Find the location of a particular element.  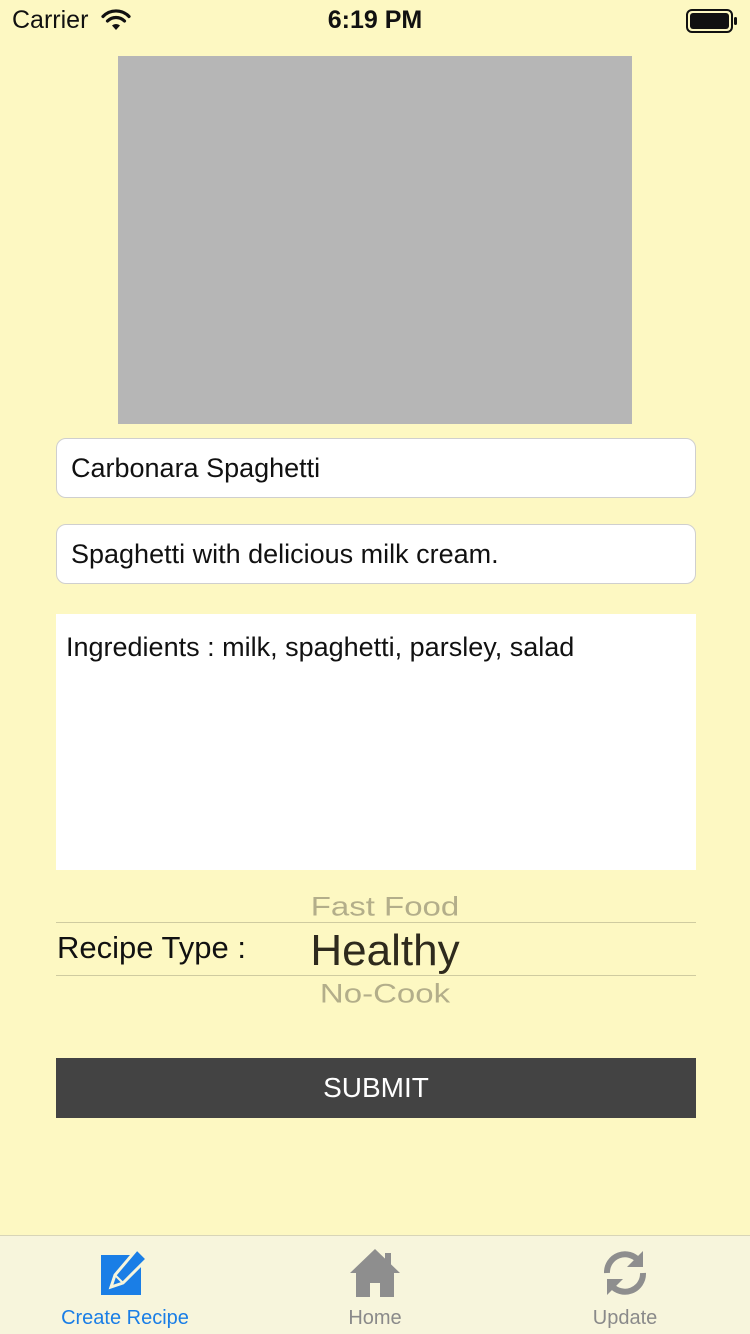

status-time: 6:19 PM is located at coordinates (375, 20).